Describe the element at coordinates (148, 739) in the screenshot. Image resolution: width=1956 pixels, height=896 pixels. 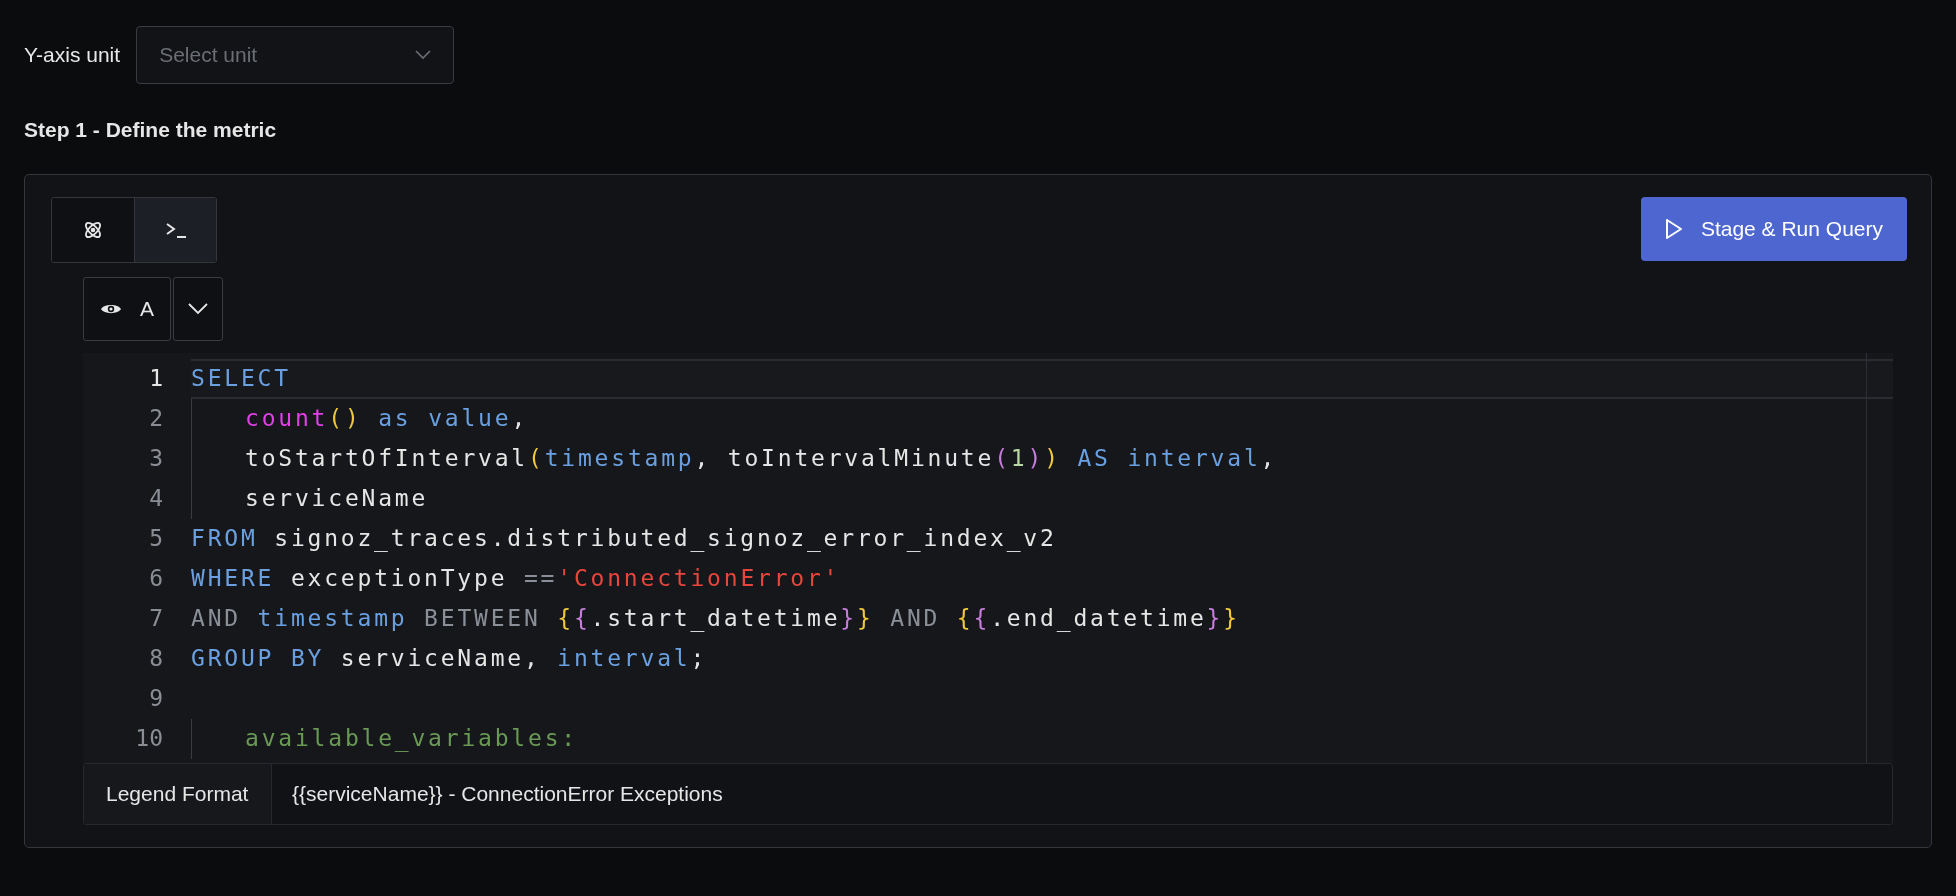
I see `line-number: 10` at that location.